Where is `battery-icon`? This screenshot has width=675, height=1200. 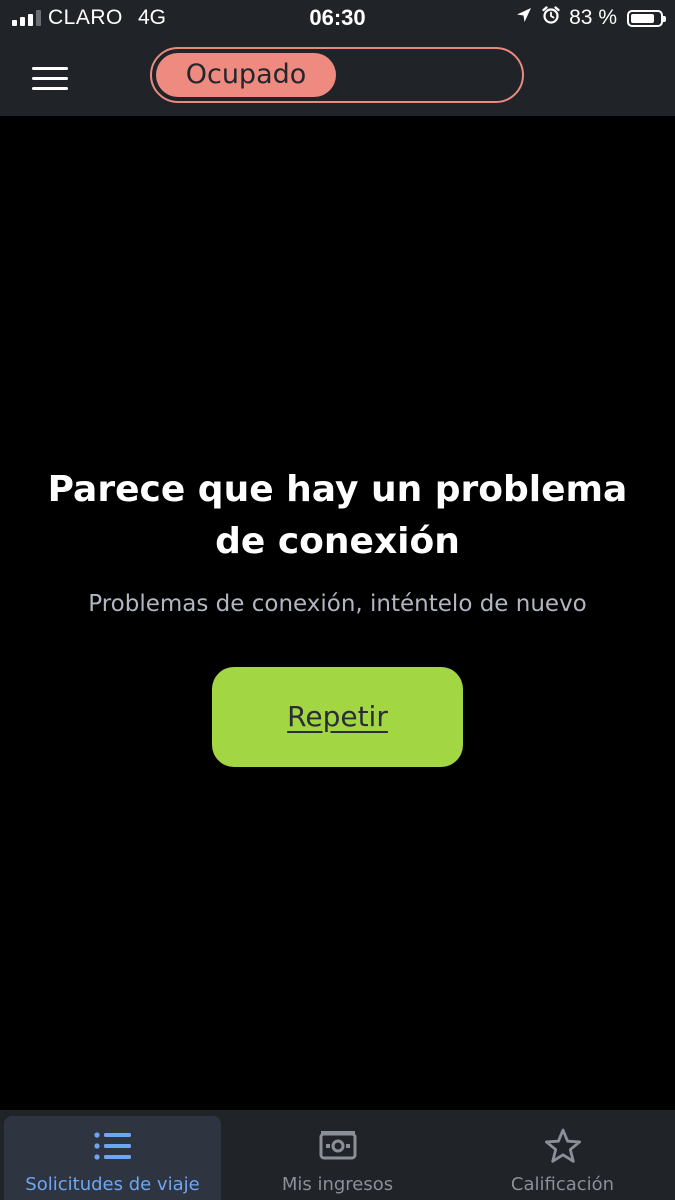
battery-icon is located at coordinates (646, 18).